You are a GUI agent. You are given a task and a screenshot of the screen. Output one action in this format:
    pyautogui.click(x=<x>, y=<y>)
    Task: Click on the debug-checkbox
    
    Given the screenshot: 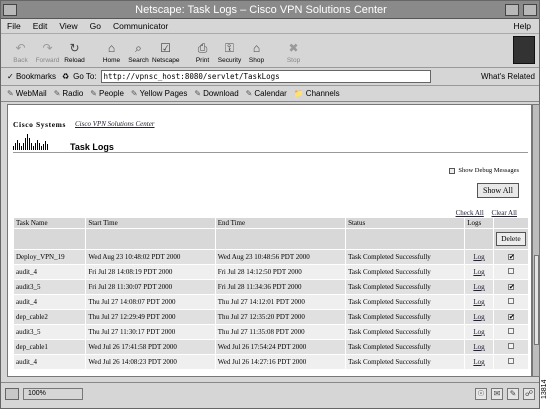 What is the action you would take?
    pyautogui.click(x=452, y=170)
    